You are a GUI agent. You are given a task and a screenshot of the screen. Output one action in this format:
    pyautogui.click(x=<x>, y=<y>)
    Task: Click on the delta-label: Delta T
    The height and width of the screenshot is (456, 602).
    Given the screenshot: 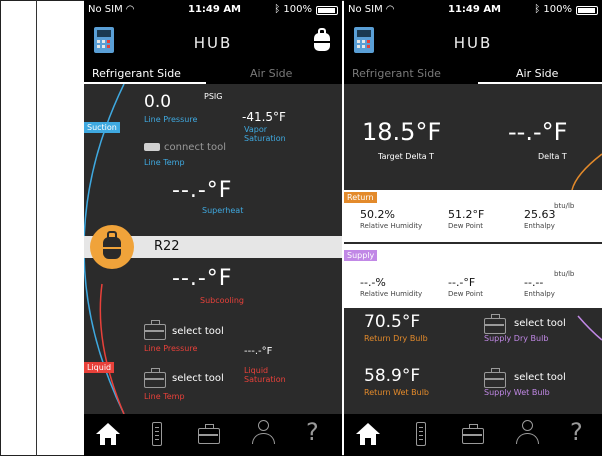 What is the action you would take?
    pyautogui.click(x=552, y=156)
    